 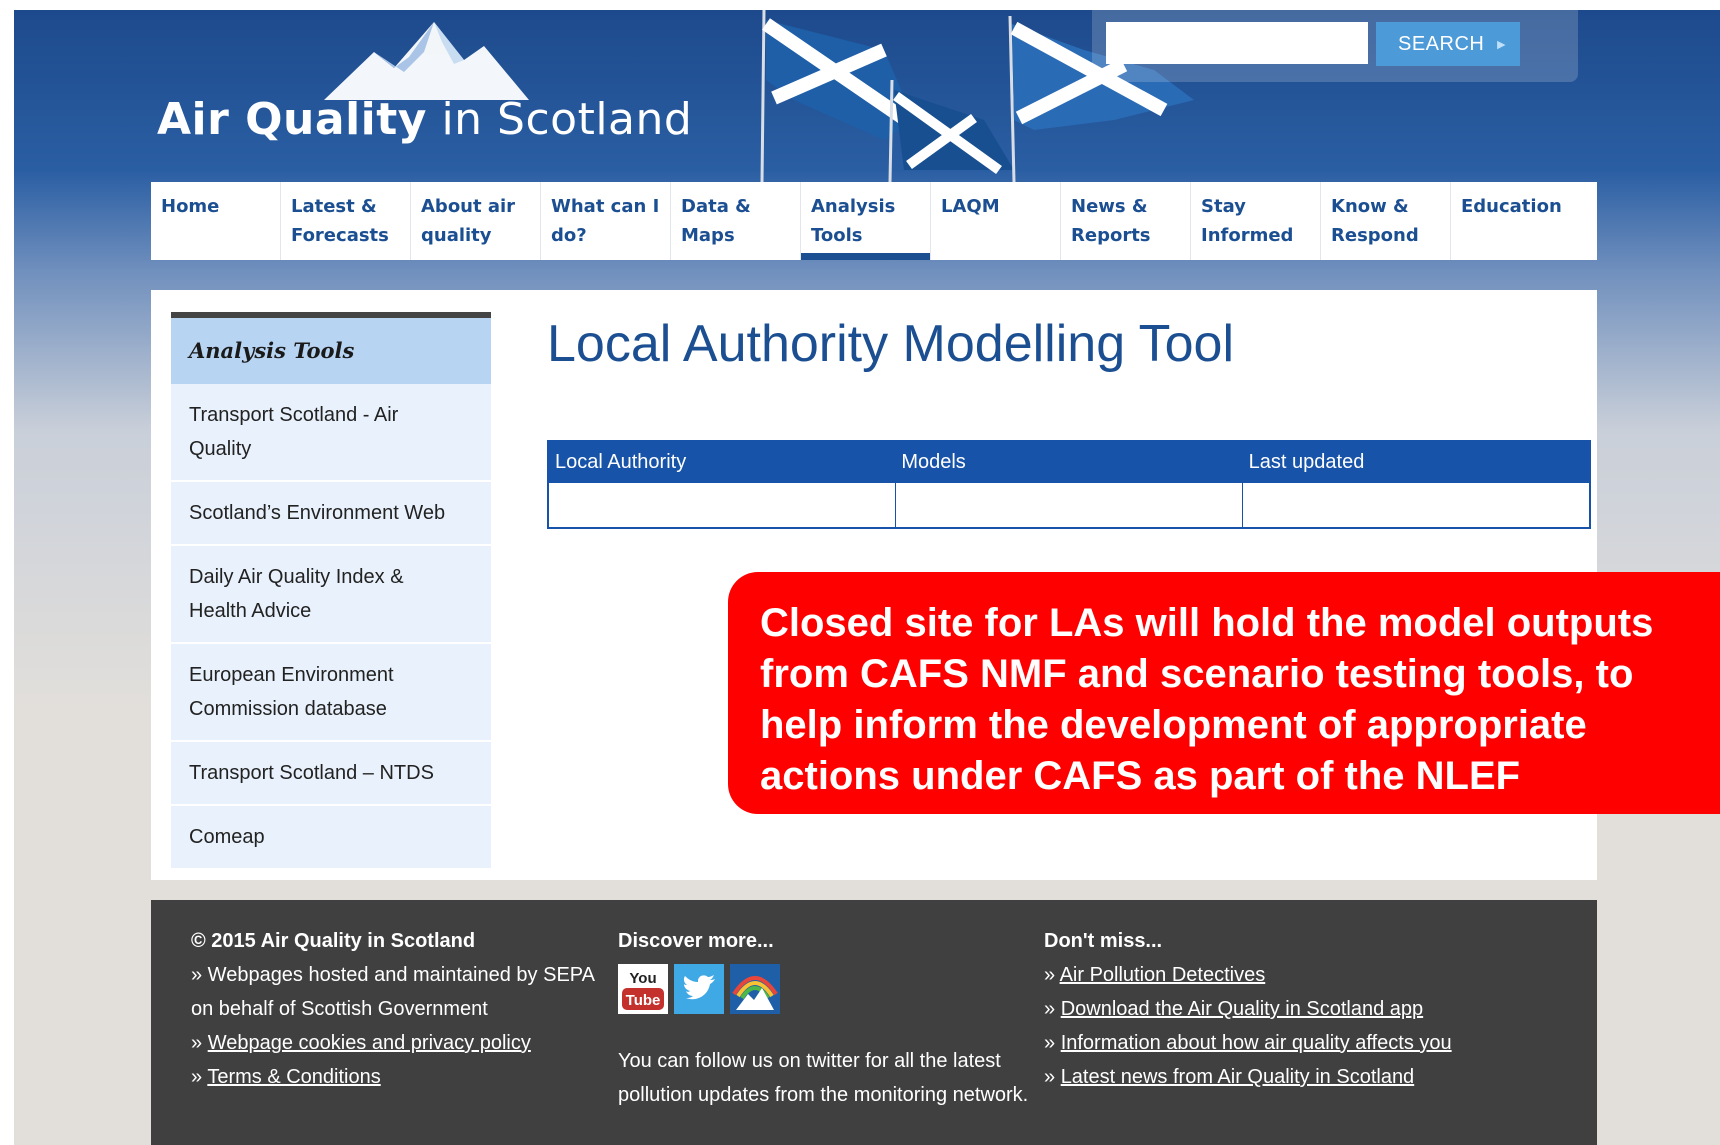 I want to click on air-pollution-detectives-link: Air Pollution Detectives, so click(x=1163, y=975).